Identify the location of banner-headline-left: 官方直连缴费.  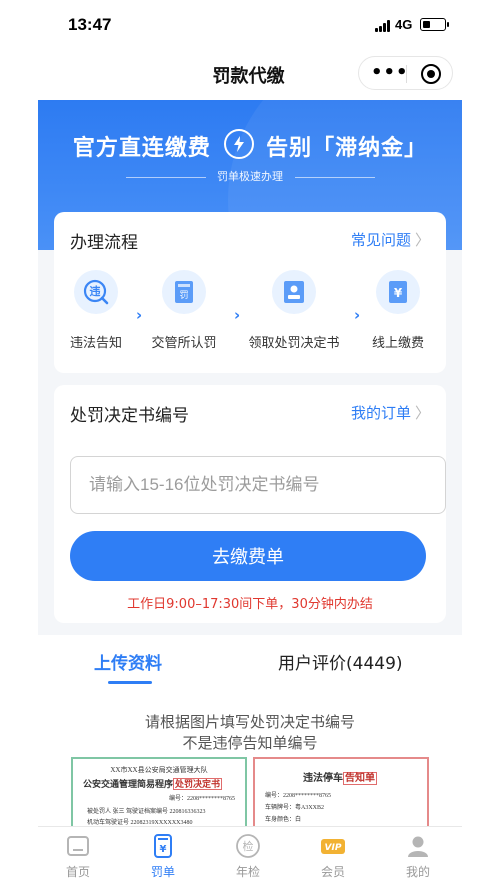
(141, 148).